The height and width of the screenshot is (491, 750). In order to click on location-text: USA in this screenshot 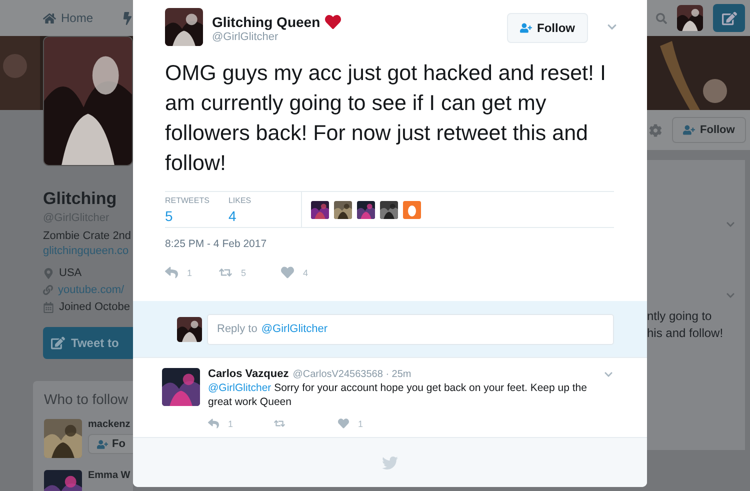, I will do `click(70, 273)`.